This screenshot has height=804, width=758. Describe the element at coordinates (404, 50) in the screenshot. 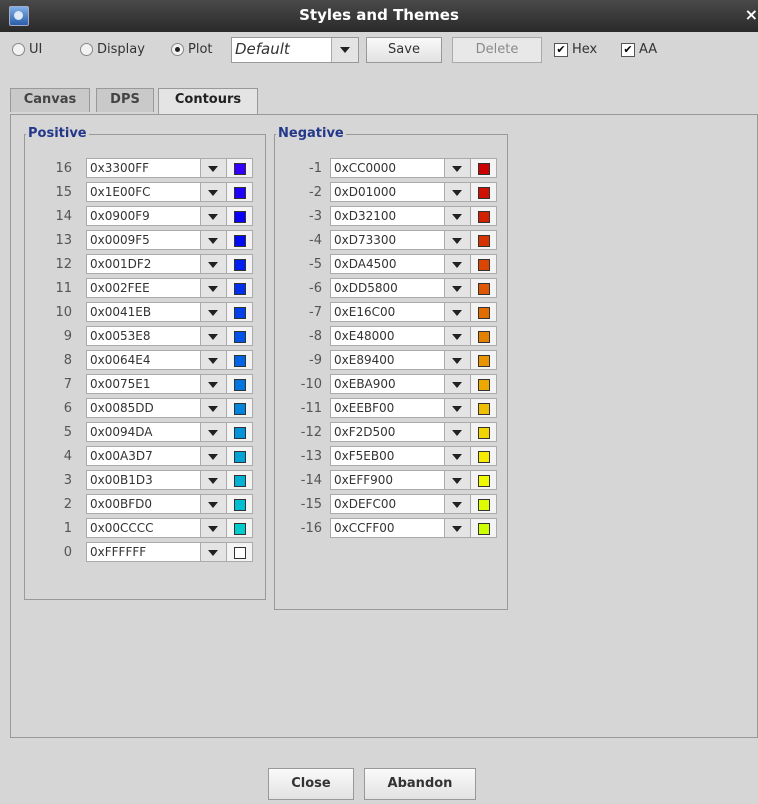

I see `save-button: Save` at that location.